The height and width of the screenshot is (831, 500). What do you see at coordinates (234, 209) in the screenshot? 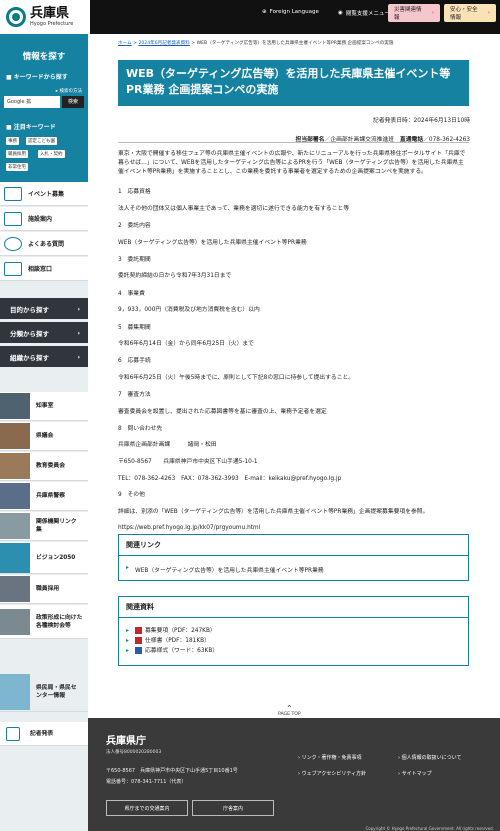
I see `section-body: 法人その他の団体又は個人事業主であって、業務を適切に遂行できる能力を有すること等` at bounding box center [234, 209].